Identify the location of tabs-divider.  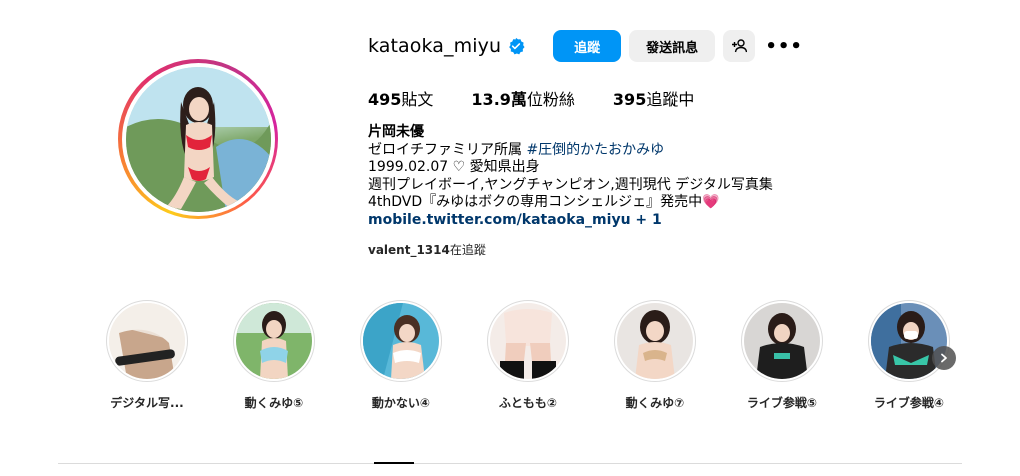
(510, 463).